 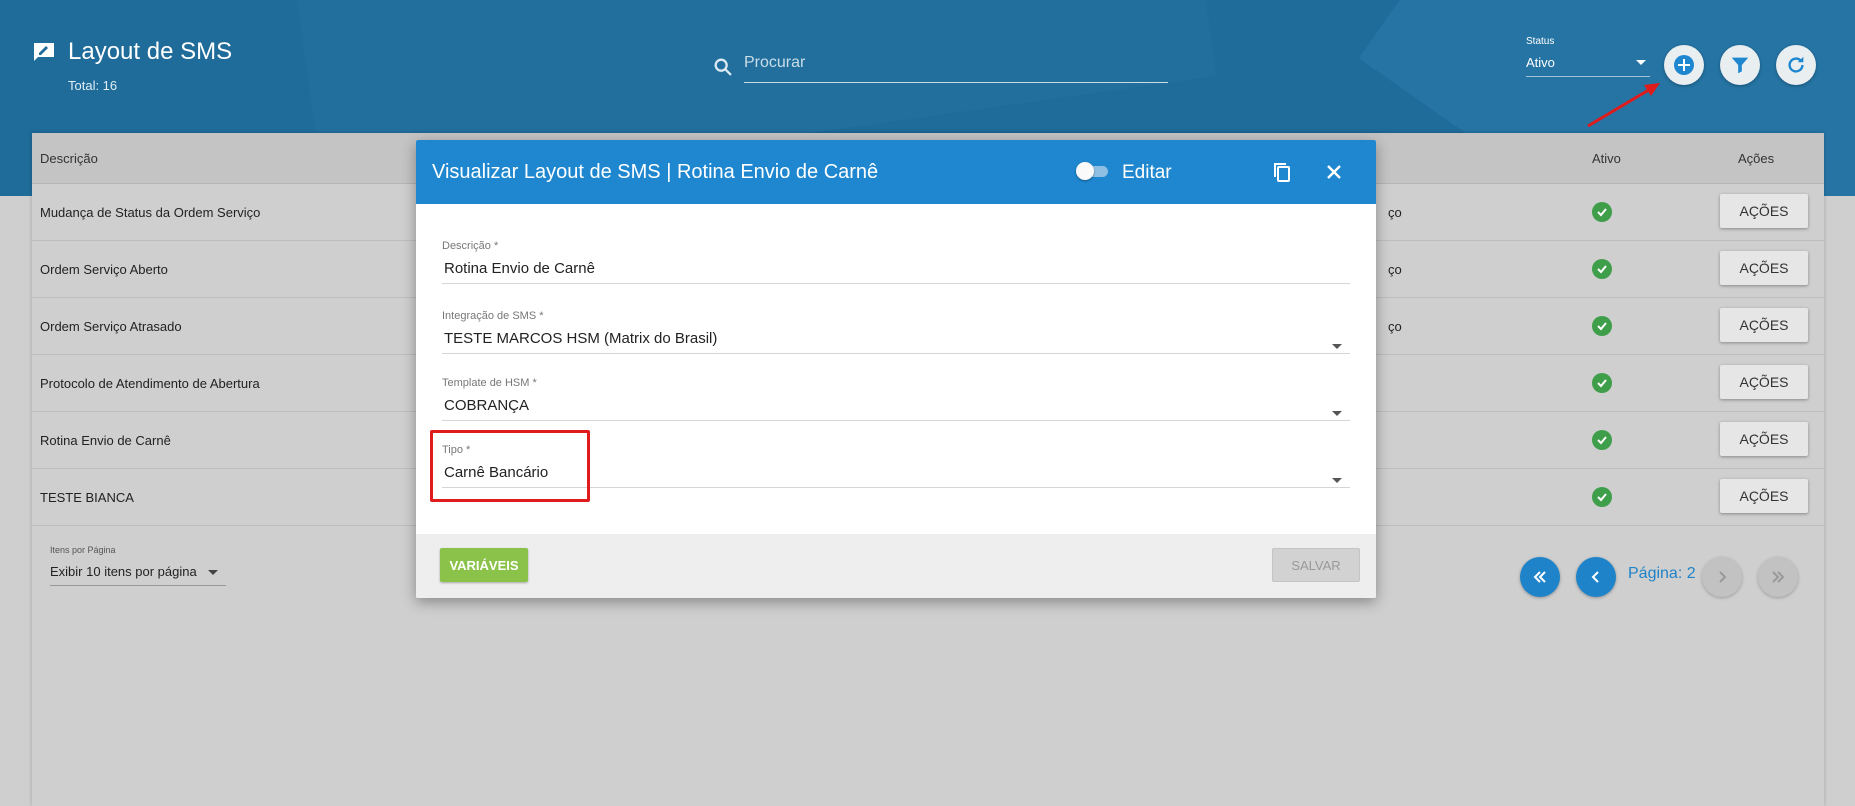 I want to click on row-descricao: Rotina Envio de Carnê, so click(x=105, y=440).